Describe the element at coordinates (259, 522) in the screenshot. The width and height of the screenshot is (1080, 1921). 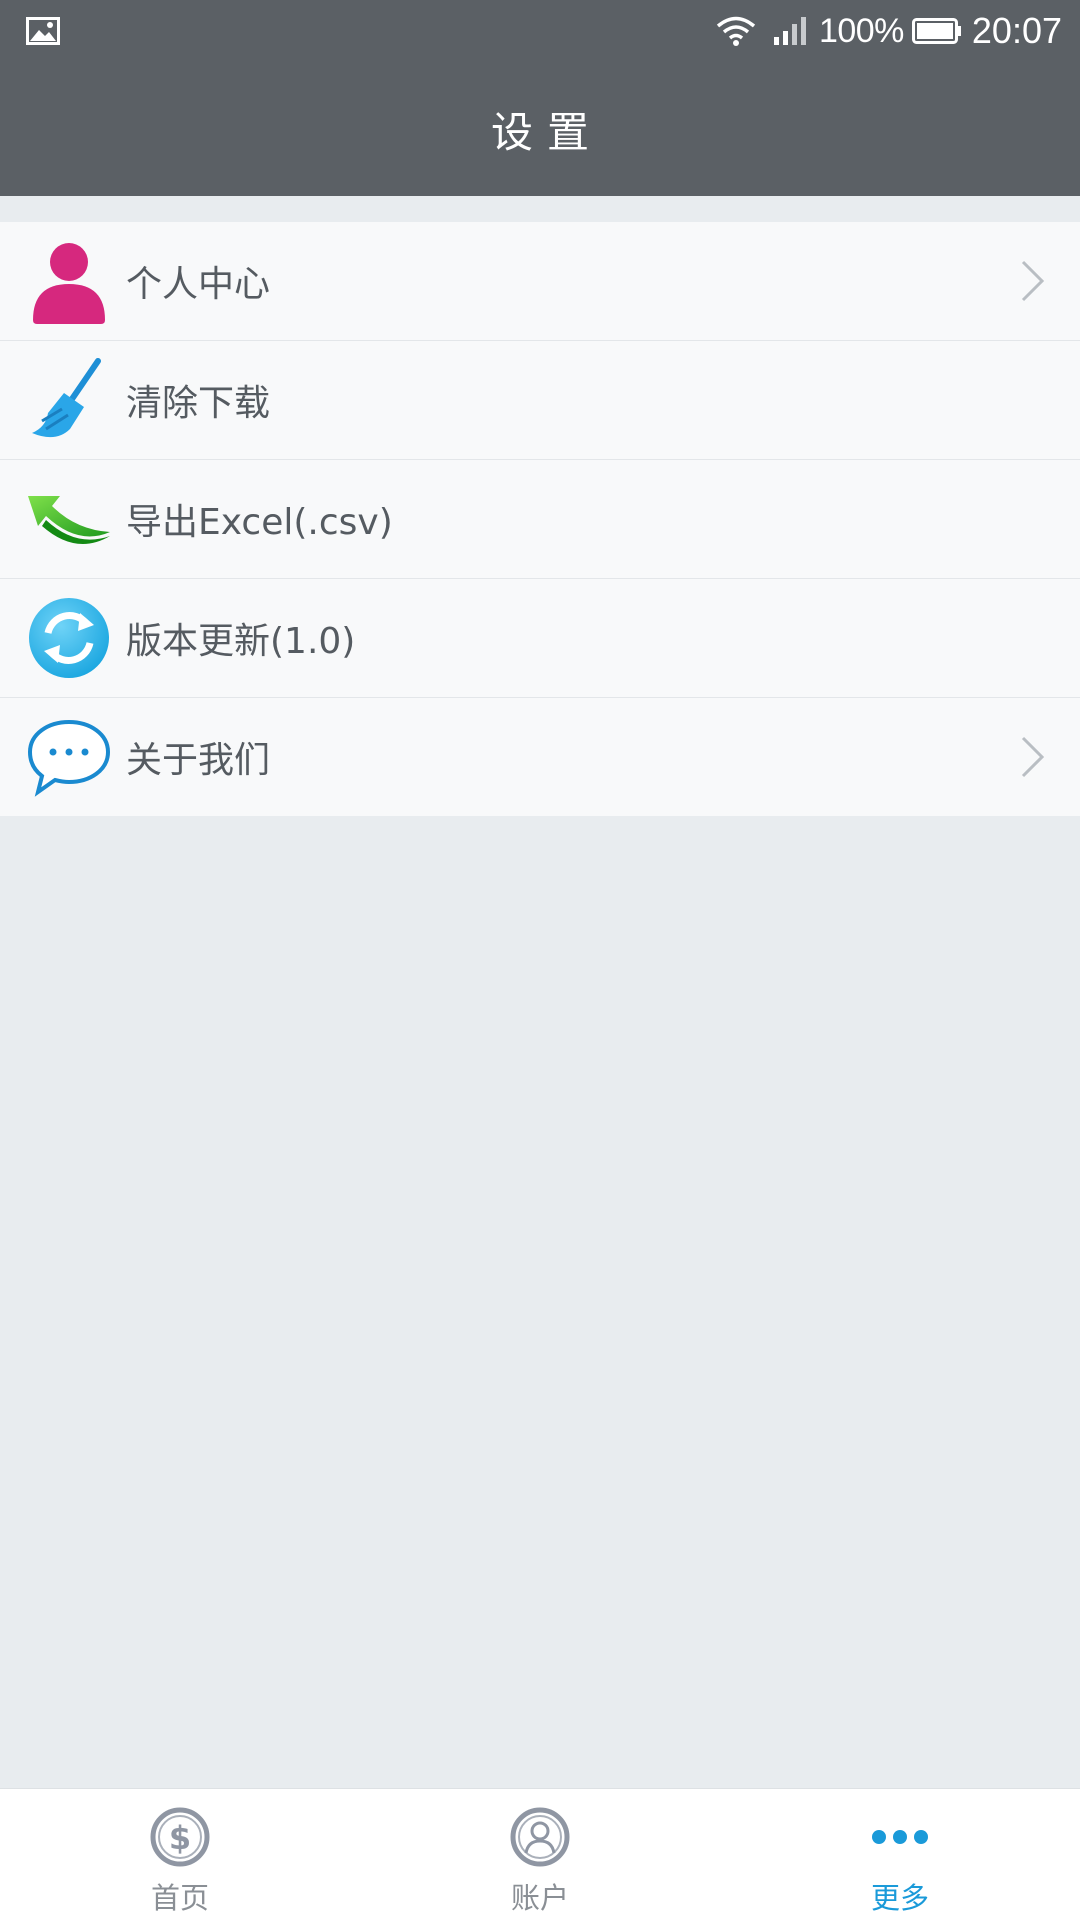
I see `settings-item-label: 导出Excel(.csv)` at that location.